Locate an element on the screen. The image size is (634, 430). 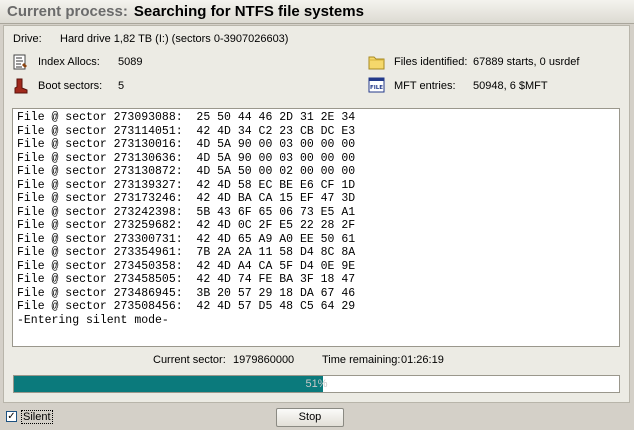
boot-sectors-label: Boot sectors: is located at coordinates (70, 86).